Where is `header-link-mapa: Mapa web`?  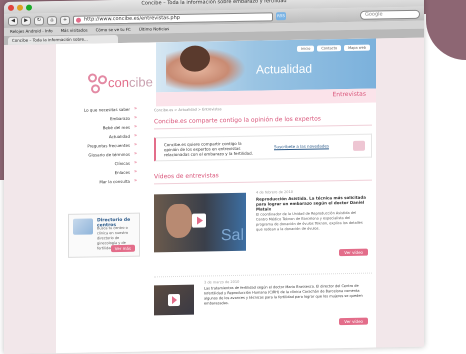 header-link-mapa: Mapa web is located at coordinates (357, 48).